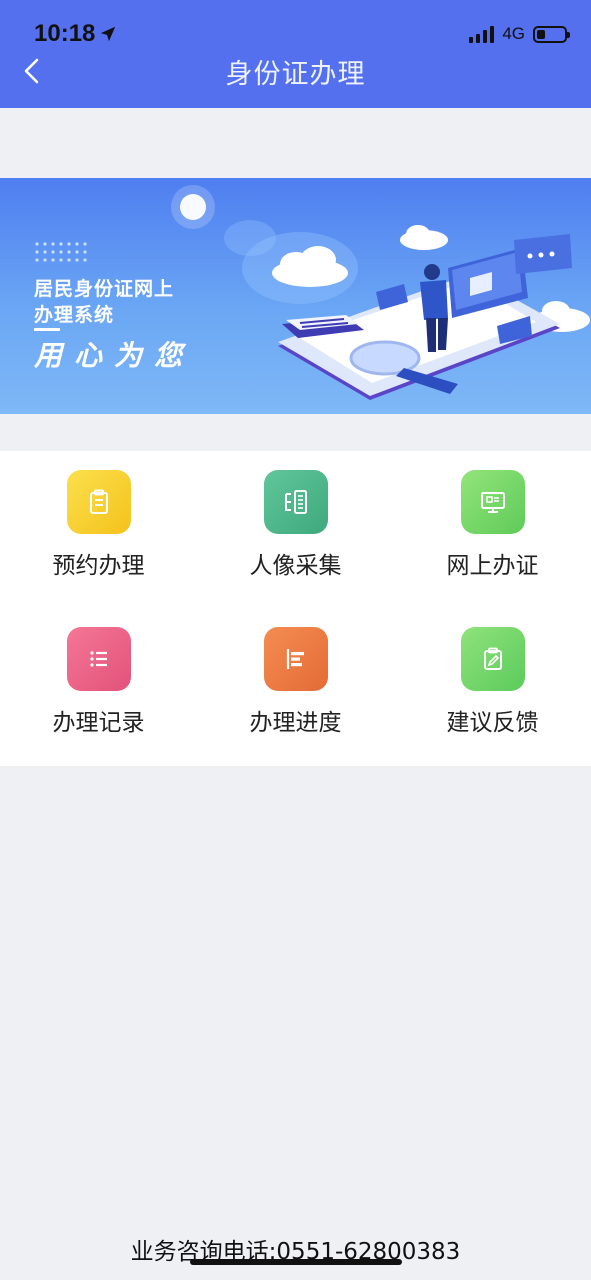  I want to click on menu-item-records: 办理记录, so click(98, 683).